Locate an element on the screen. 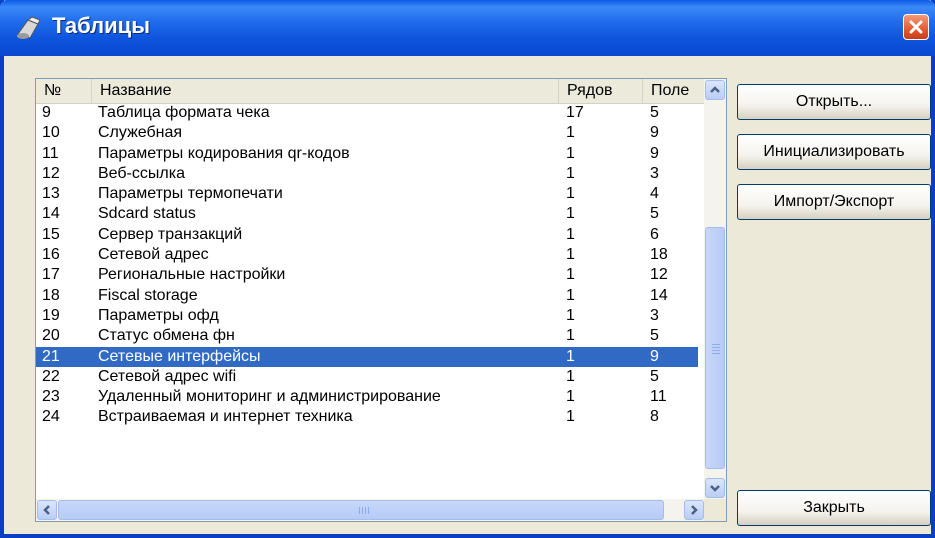 This screenshot has height=538, width=935. row-number: 23 is located at coordinates (51, 397).